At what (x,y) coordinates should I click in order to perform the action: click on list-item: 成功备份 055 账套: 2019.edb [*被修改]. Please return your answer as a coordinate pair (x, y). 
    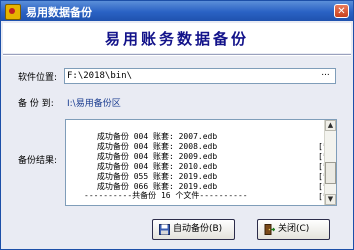
    Looking at the image, I should click on (202, 176).